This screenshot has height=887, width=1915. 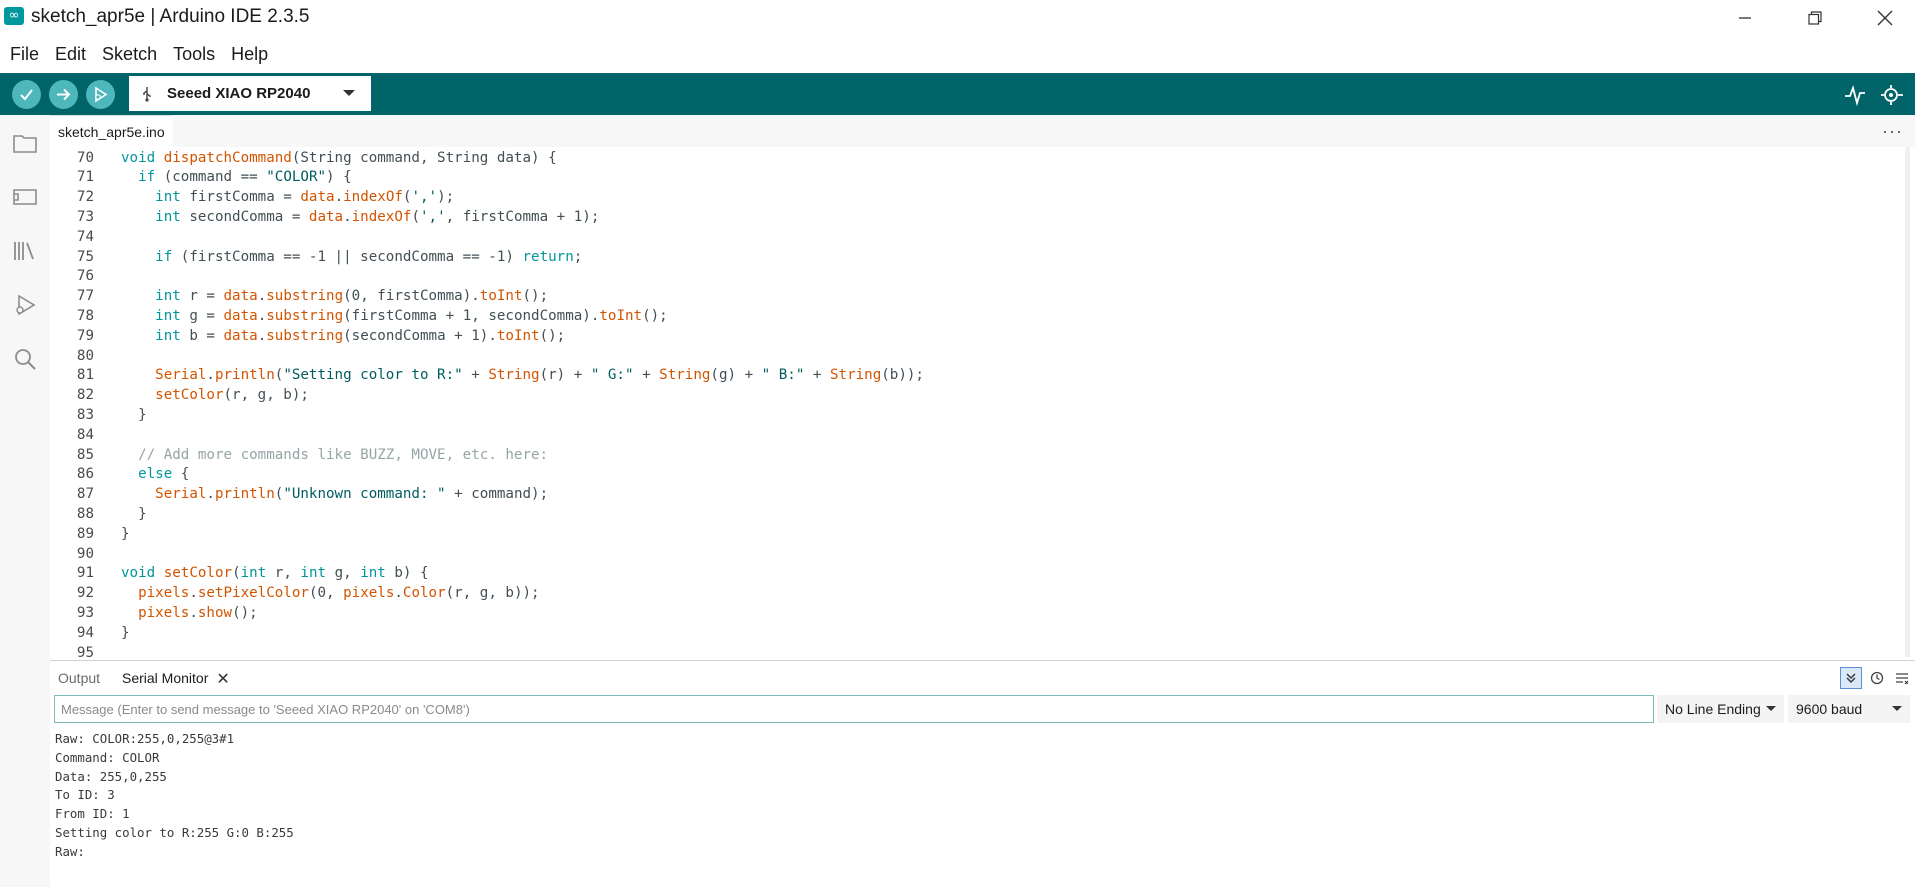 I want to click on boards-manager-icon, so click(x=25, y=197).